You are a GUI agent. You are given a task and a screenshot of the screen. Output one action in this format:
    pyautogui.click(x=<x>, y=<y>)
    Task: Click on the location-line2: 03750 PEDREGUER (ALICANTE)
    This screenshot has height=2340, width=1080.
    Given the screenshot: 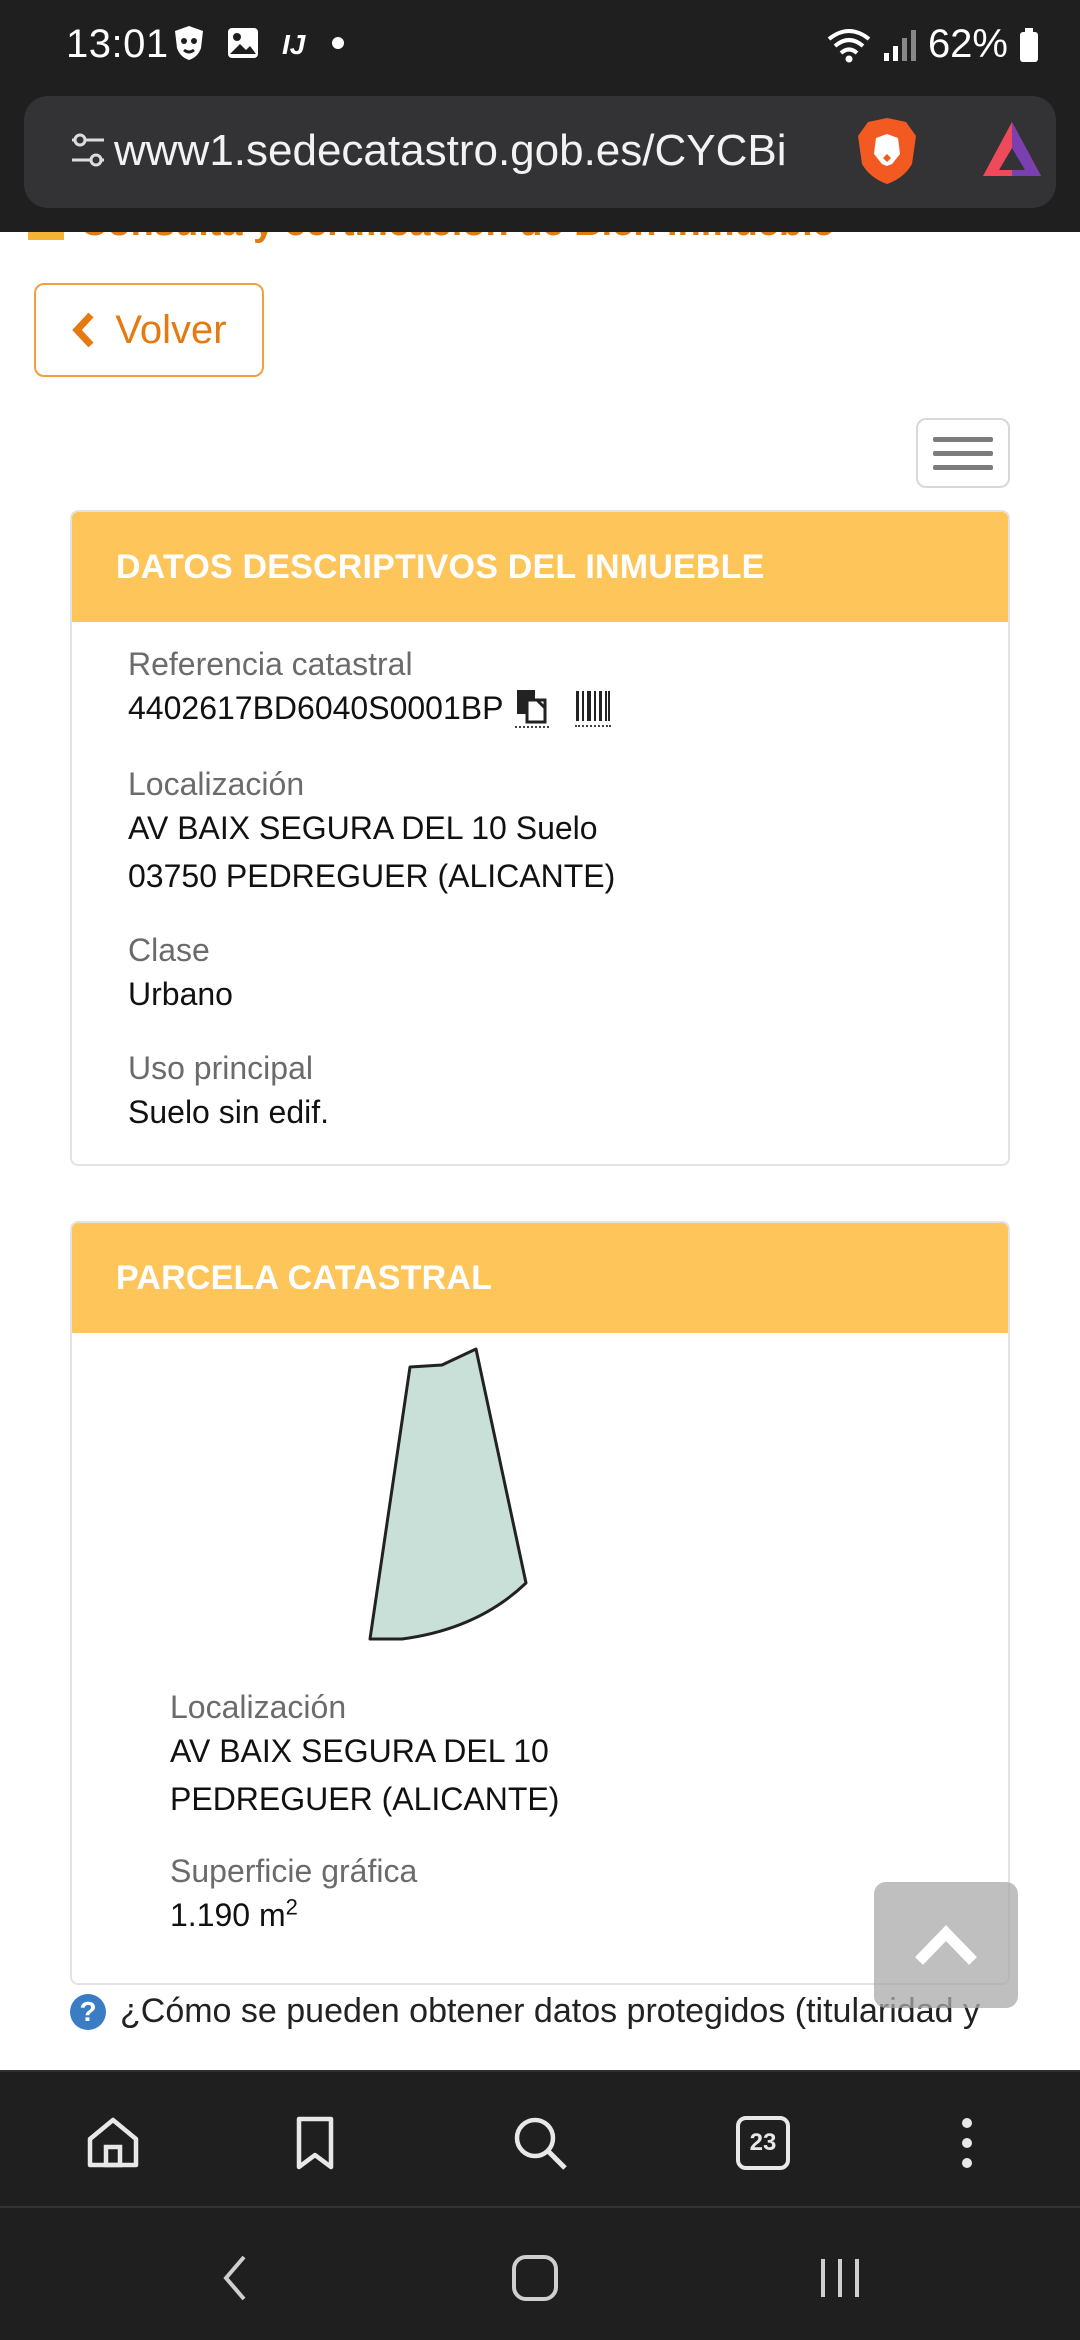 What is the action you would take?
    pyautogui.click(x=372, y=876)
    